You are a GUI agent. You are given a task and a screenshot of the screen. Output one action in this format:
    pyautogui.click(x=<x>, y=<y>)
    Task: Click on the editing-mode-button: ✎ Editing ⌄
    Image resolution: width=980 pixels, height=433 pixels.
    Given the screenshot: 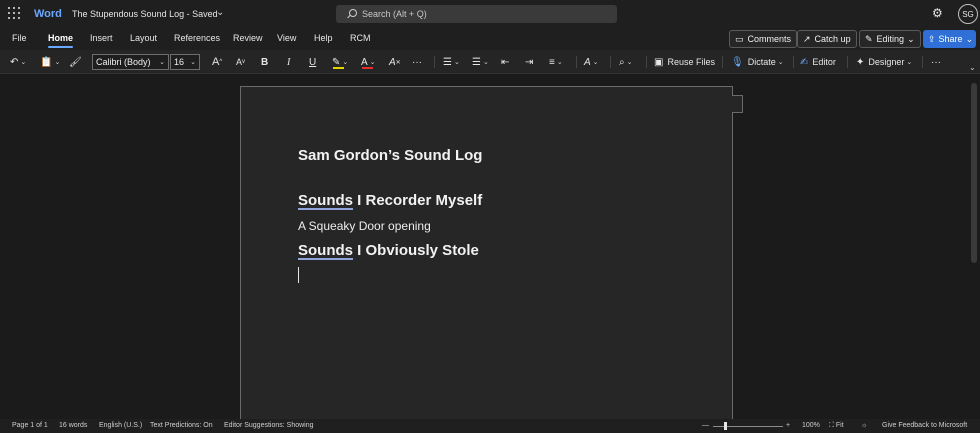 What is the action you would take?
    pyautogui.click(x=890, y=39)
    